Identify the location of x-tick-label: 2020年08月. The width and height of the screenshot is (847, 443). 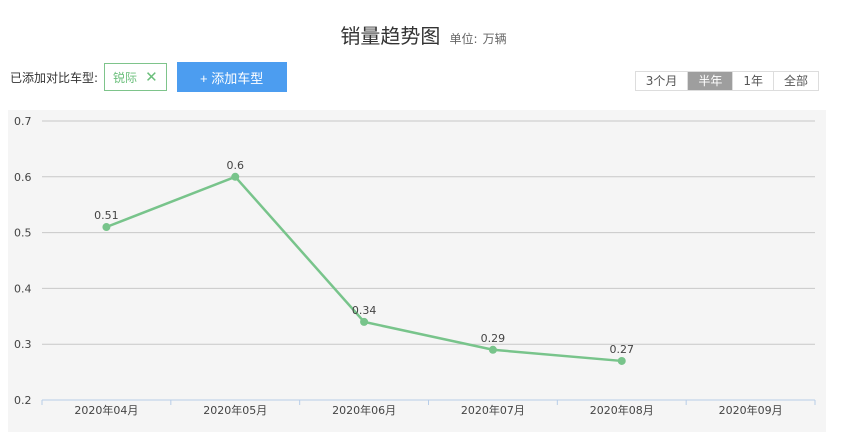
(622, 410).